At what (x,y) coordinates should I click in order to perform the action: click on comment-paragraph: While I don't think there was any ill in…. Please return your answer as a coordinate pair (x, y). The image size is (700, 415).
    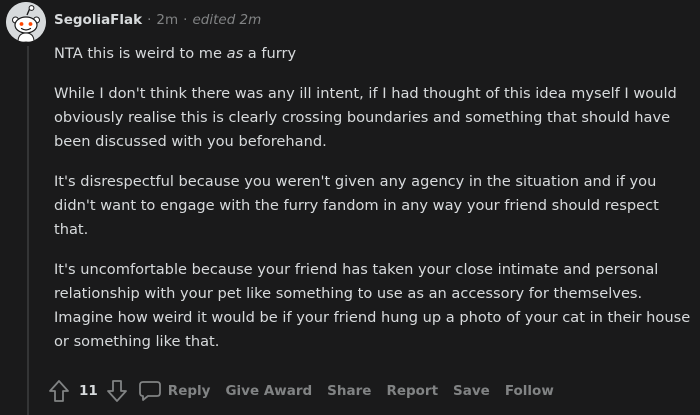
    Looking at the image, I should click on (365, 117).